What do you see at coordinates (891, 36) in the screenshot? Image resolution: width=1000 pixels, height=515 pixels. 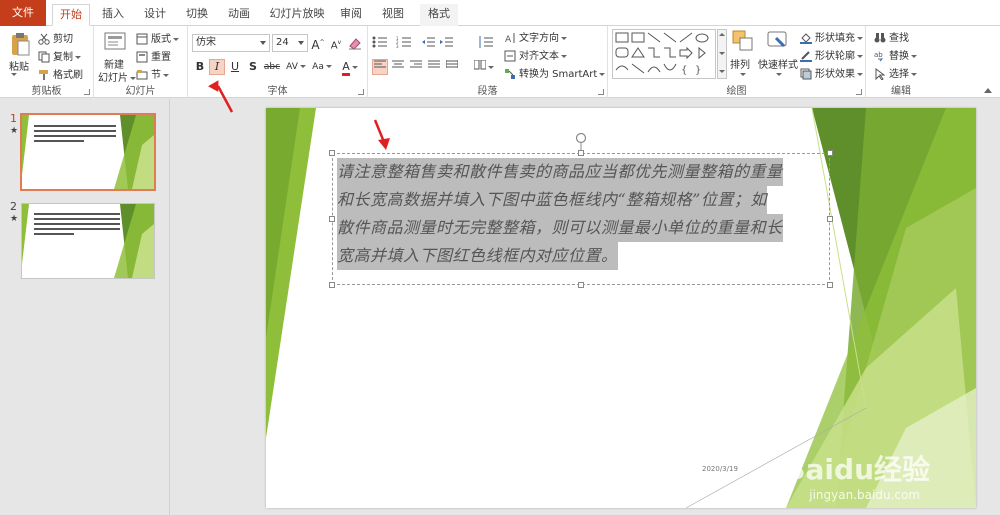 I see `find-button: 查找` at bounding box center [891, 36].